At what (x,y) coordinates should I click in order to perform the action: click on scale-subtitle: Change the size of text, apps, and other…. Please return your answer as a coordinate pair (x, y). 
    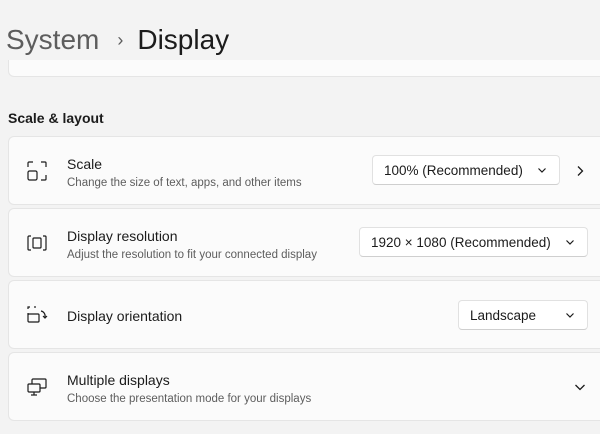
    Looking at the image, I should click on (184, 183).